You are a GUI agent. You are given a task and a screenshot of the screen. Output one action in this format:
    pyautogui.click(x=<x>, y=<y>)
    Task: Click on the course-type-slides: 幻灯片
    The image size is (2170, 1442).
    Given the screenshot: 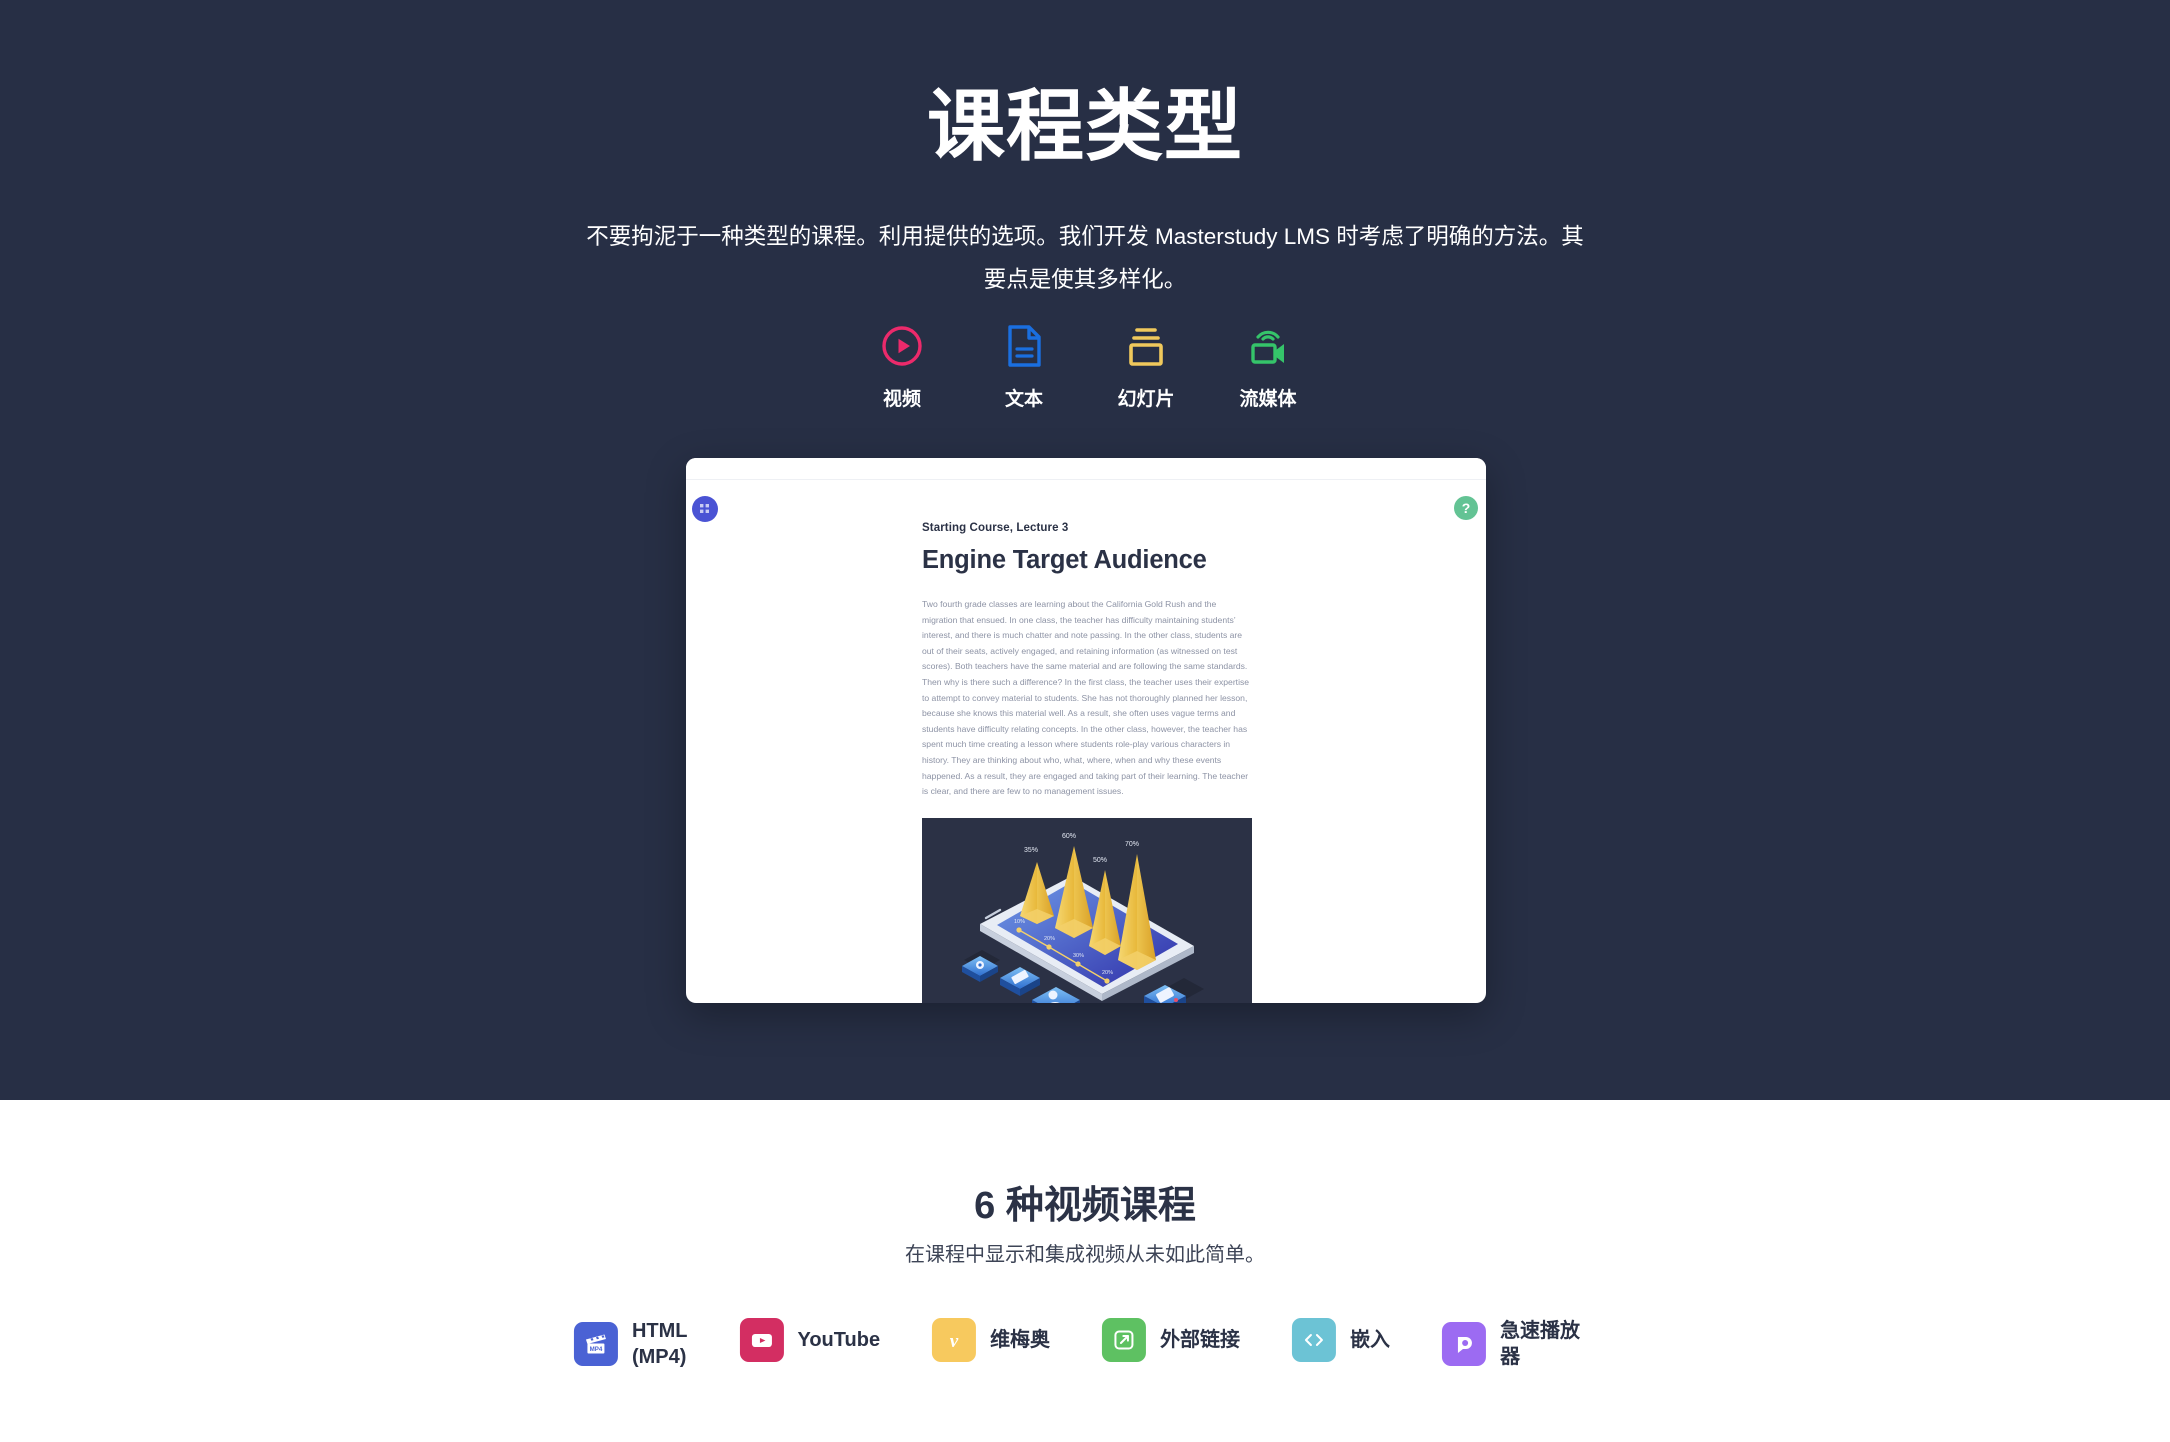 What is the action you would take?
    pyautogui.click(x=1146, y=366)
    